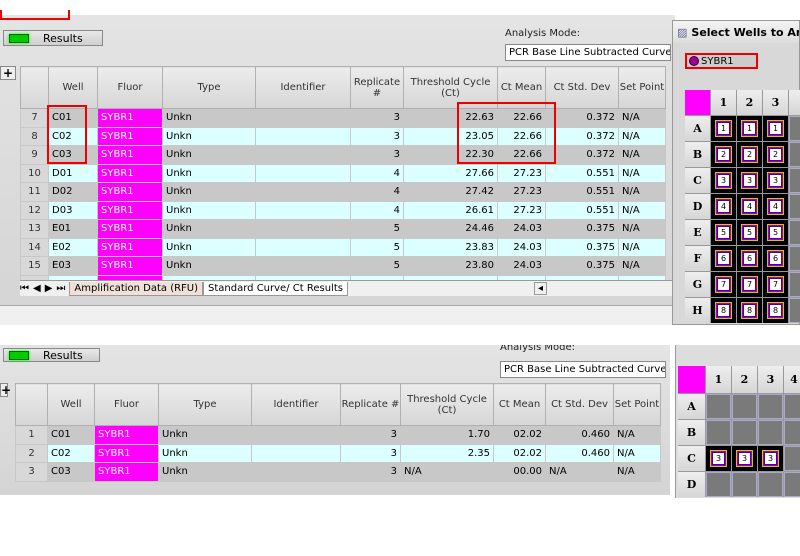  What do you see at coordinates (60, 288) in the screenshot?
I see `last-sheet-icon: ⏭` at bounding box center [60, 288].